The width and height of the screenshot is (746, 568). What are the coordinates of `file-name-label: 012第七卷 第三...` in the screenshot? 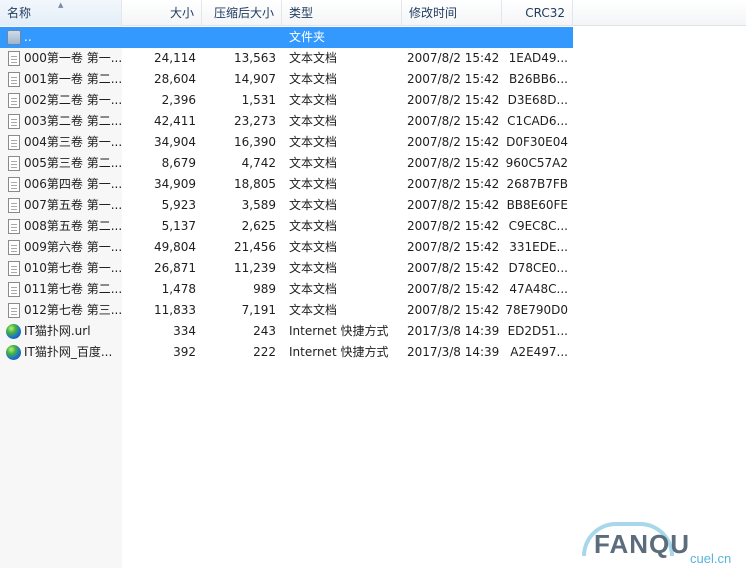 It's located at (73, 310).